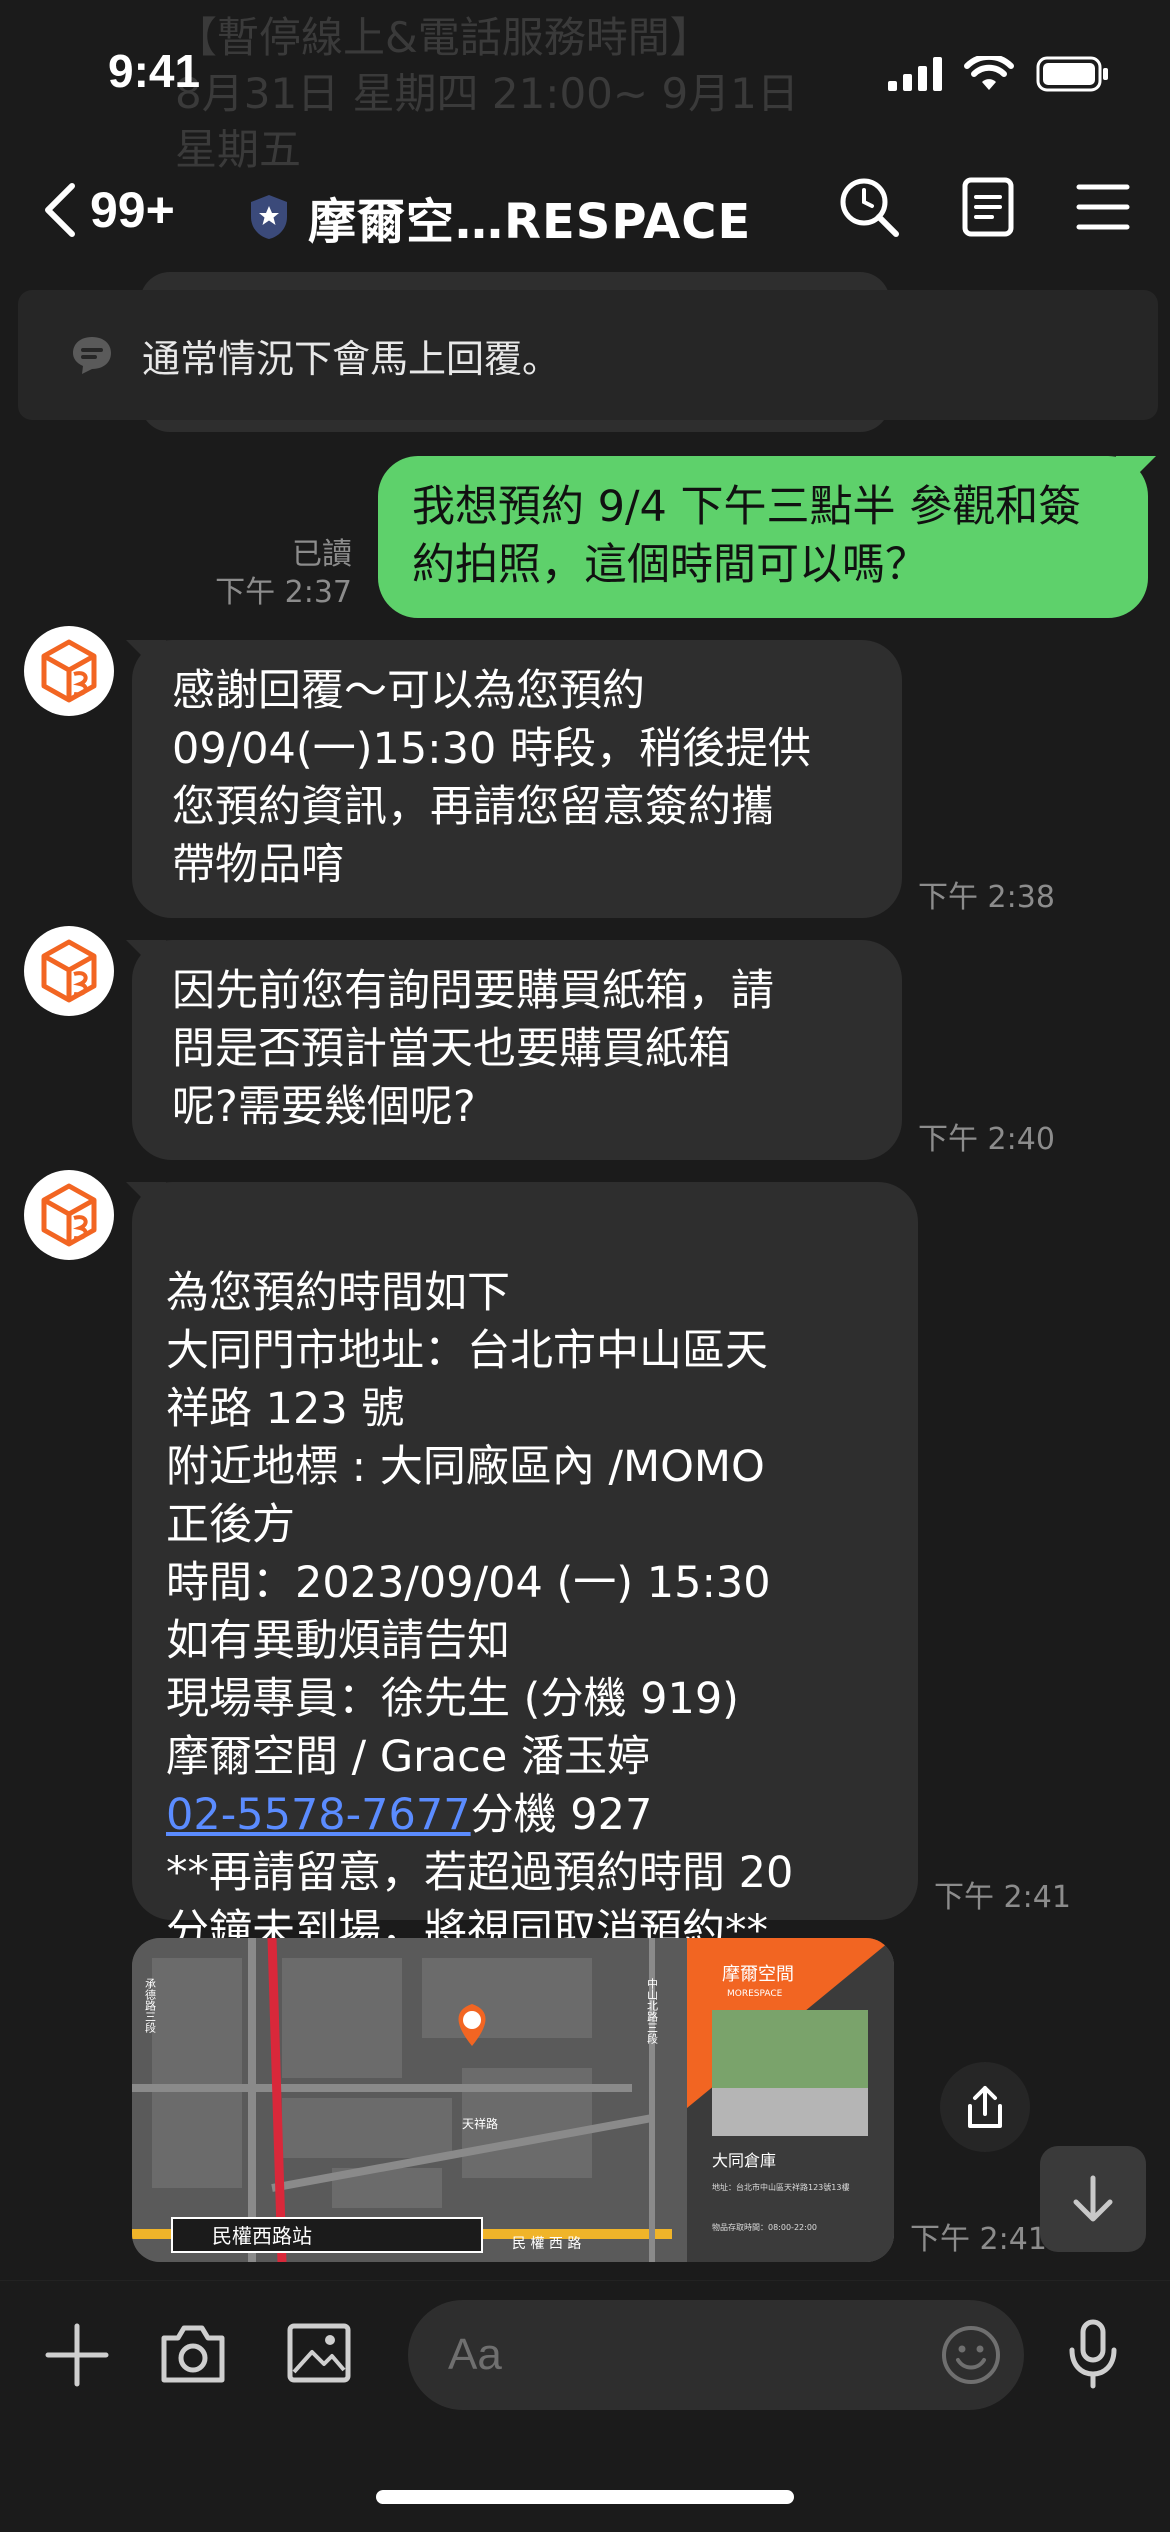 This screenshot has width=1170, height=2532. I want to click on header-actions, so click(984, 207).